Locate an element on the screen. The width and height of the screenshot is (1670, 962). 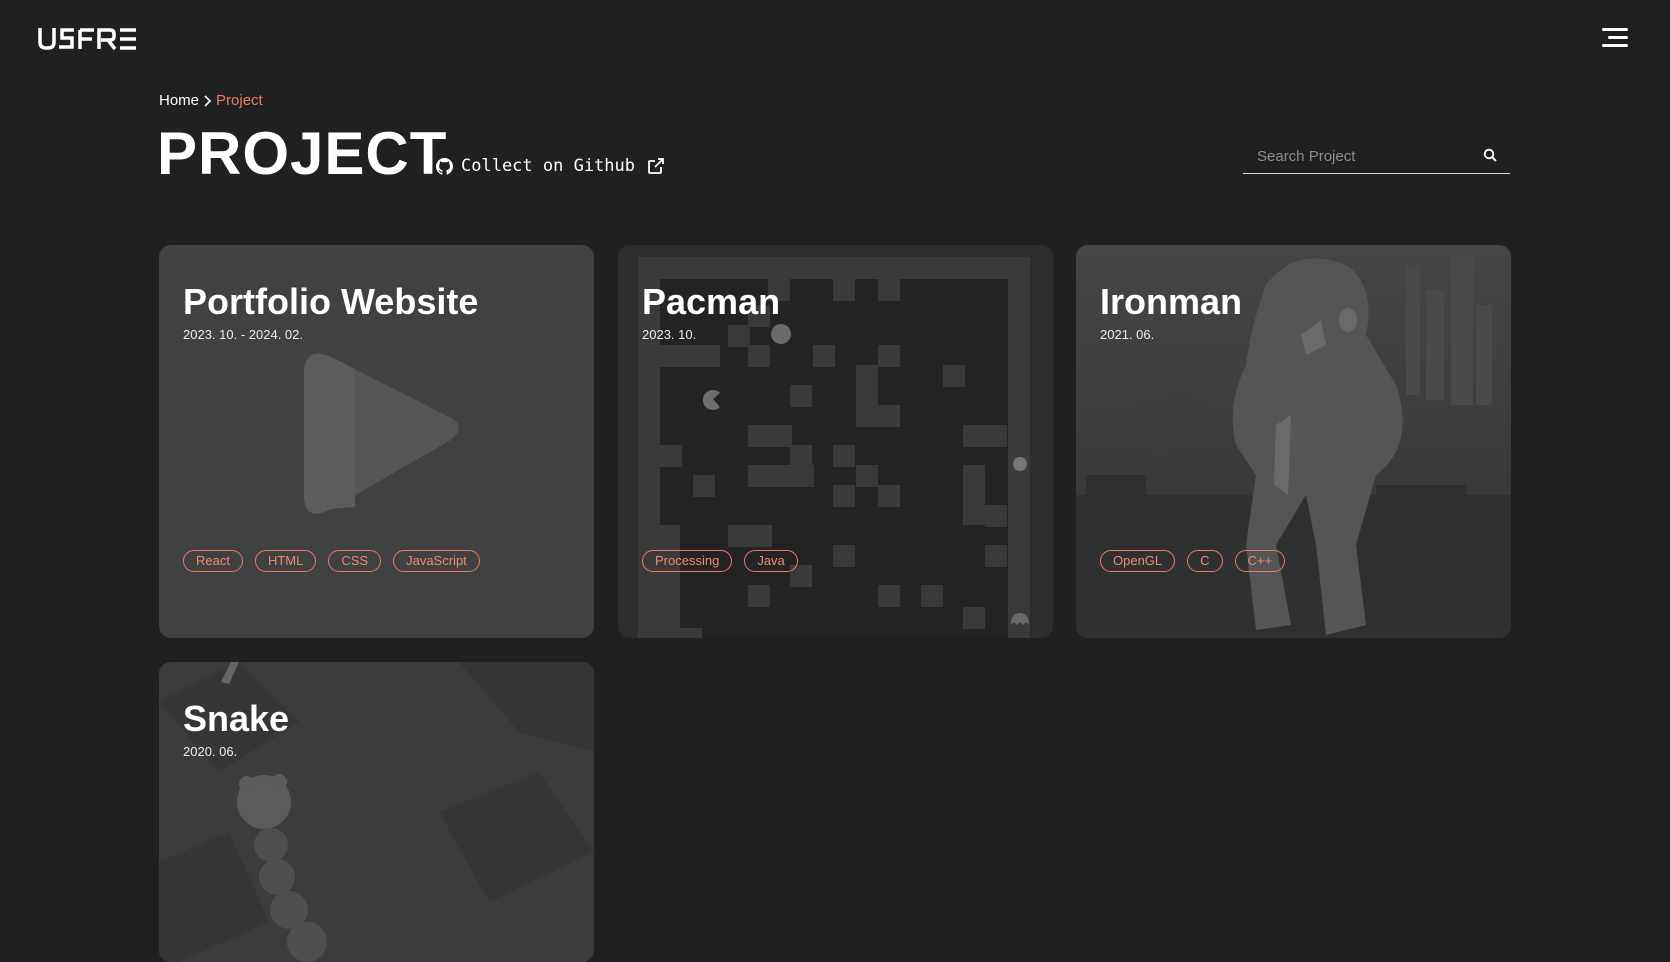
external-link-icon is located at coordinates (656, 166).